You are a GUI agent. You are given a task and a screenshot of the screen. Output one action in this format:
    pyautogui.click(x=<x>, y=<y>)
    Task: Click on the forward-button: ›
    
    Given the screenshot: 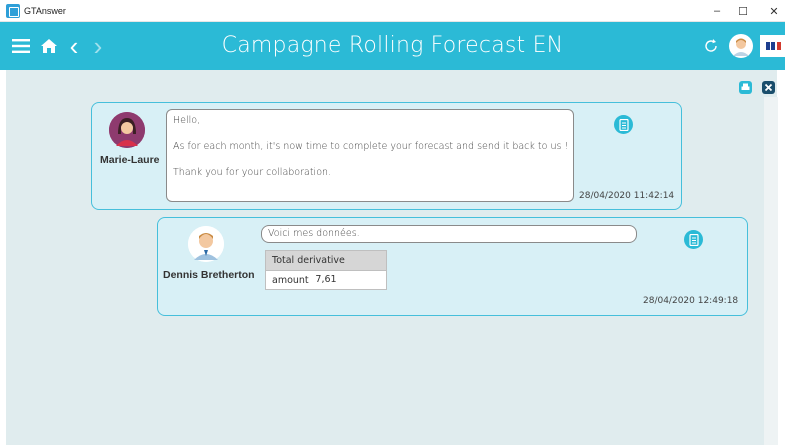 What is the action you would take?
    pyautogui.click(x=98, y=46)
    